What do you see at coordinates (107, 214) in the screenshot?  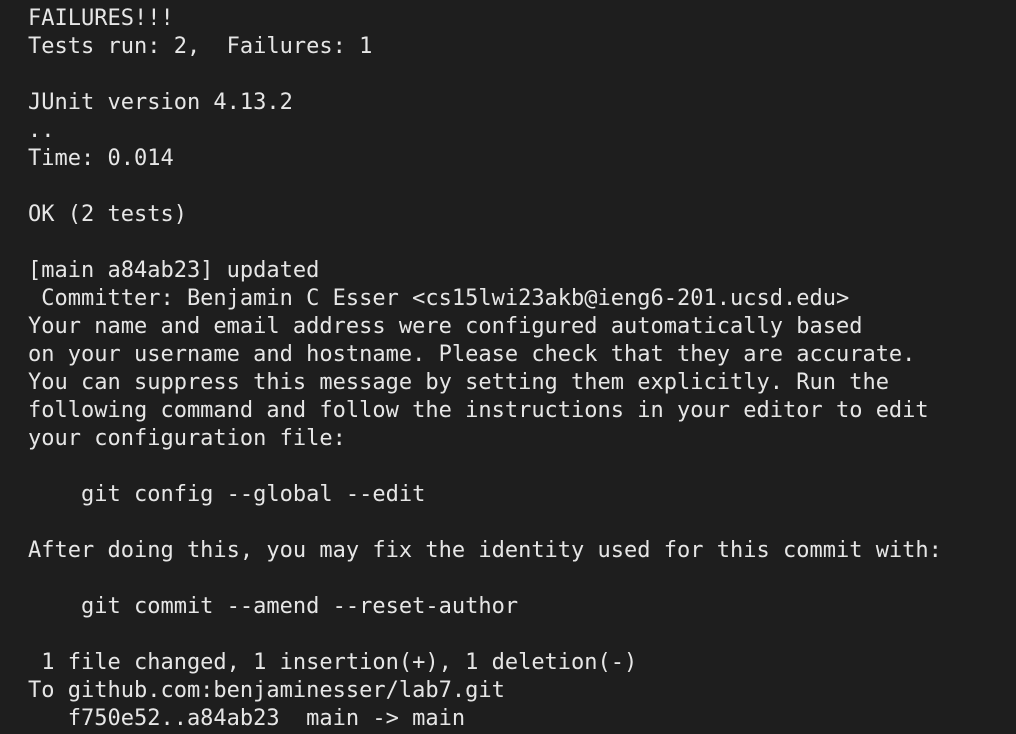 I see `terminal-line-ok: OK (2 tests)` at bounding box center [107, 214].